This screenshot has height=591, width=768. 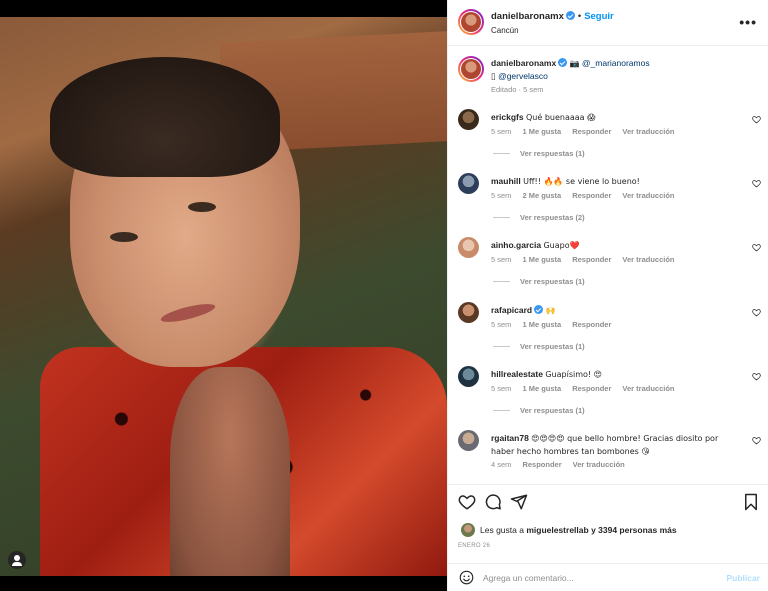 What do you see at coordinates (507, 117) in the screenshot?
I see `commenter-username: erickgfs` at bounding box center [507, 117].